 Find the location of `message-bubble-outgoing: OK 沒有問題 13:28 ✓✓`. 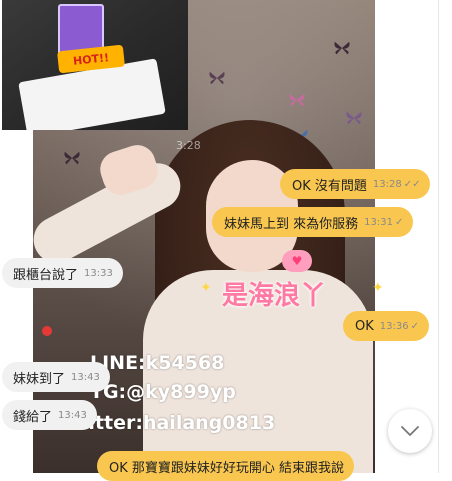

message-bubble-outgoing: OK 沒有問題 13:28 ✓✓ is located at coordinates (355, 184).